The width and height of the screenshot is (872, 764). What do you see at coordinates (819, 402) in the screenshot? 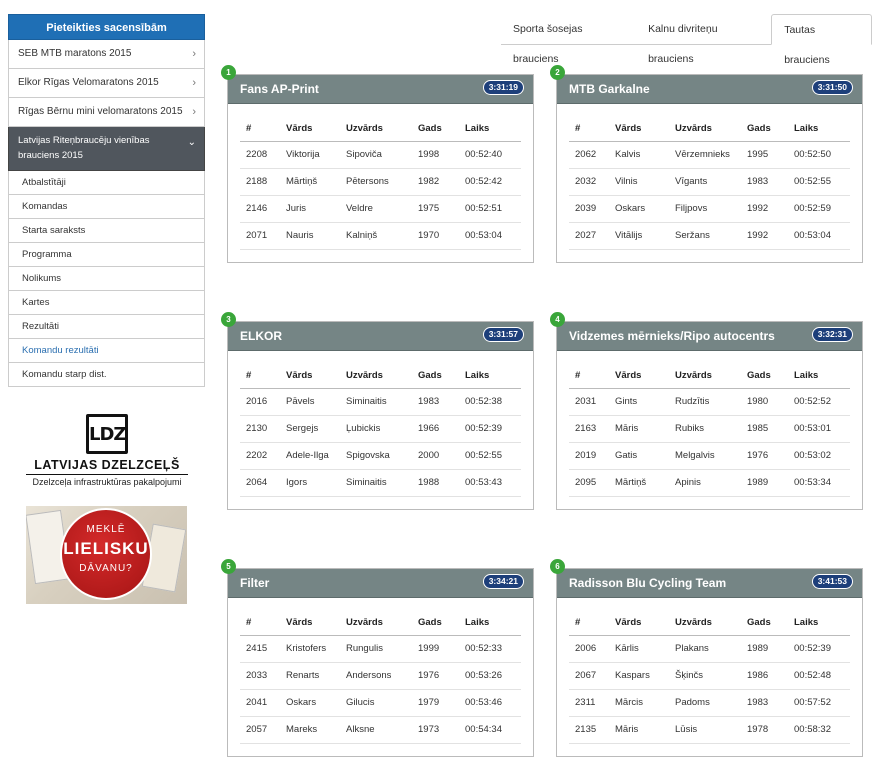
I see `cell-time: 00:52:52` at bounding box center [819, 402].